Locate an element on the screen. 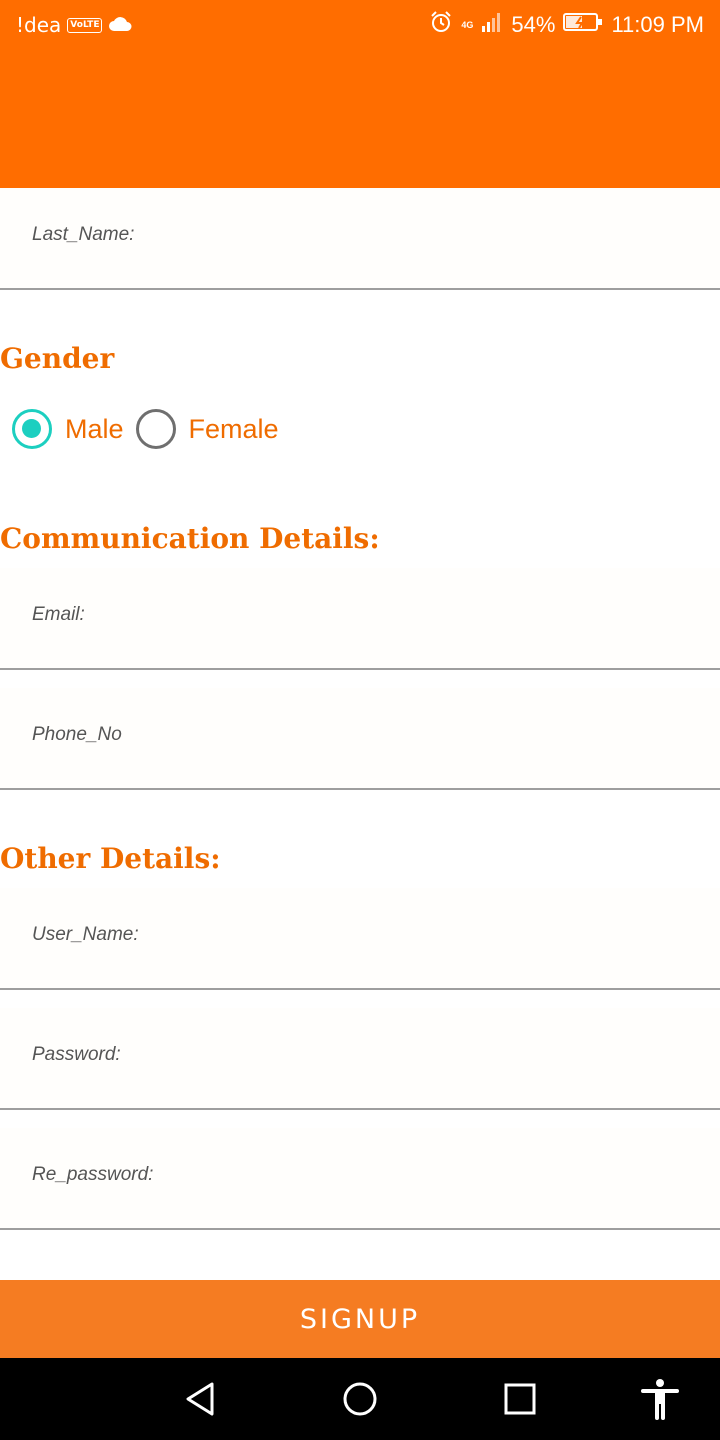 Image resolution: width=720 pixels, height=1440 pixels. gender-title: Gender is located at coordinates (57, 358).